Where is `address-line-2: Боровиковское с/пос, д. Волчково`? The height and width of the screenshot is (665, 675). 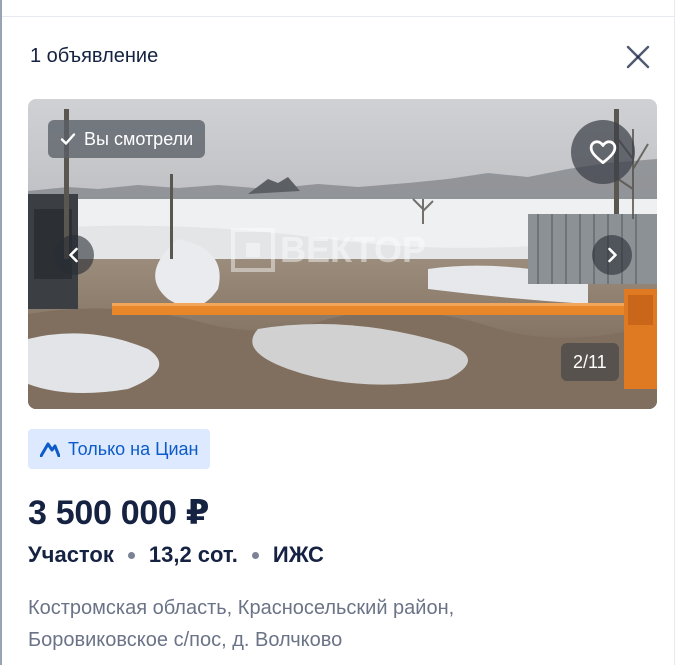
address-line-2: Боровиковское с/пос, д. Волчково is located at coordinates (185, 640).